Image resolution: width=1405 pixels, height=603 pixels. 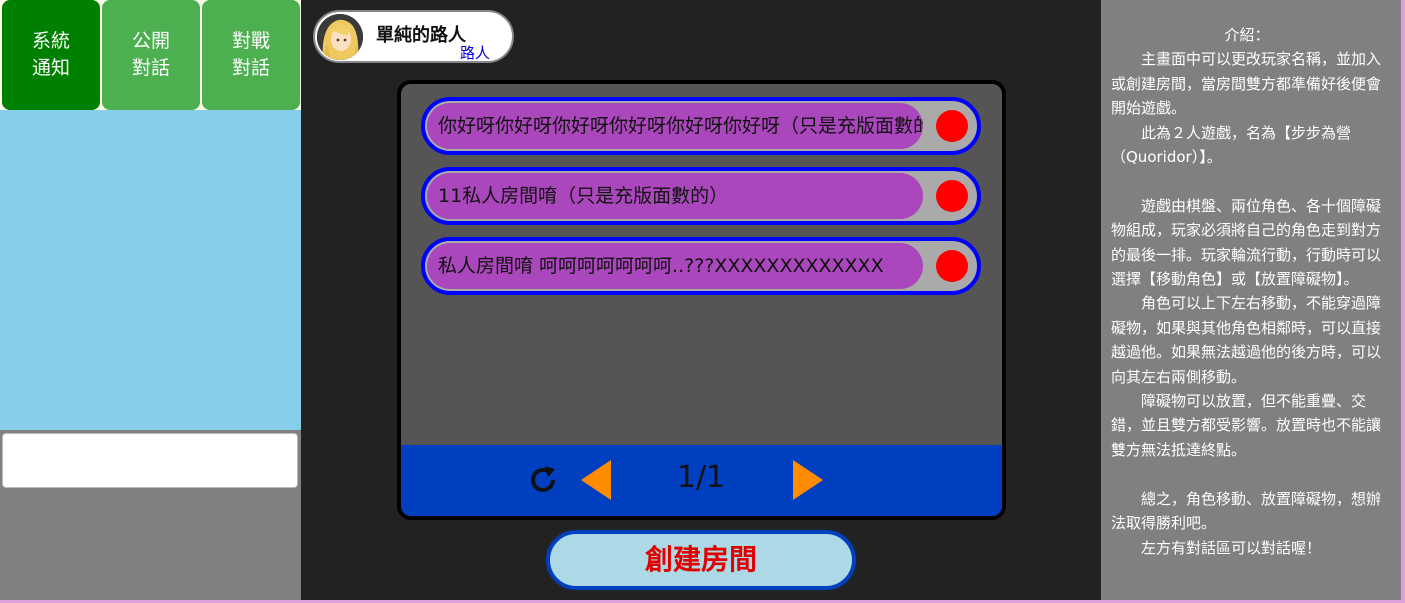 I want to click on player-rank: 路人, so click(x=474, y=53).